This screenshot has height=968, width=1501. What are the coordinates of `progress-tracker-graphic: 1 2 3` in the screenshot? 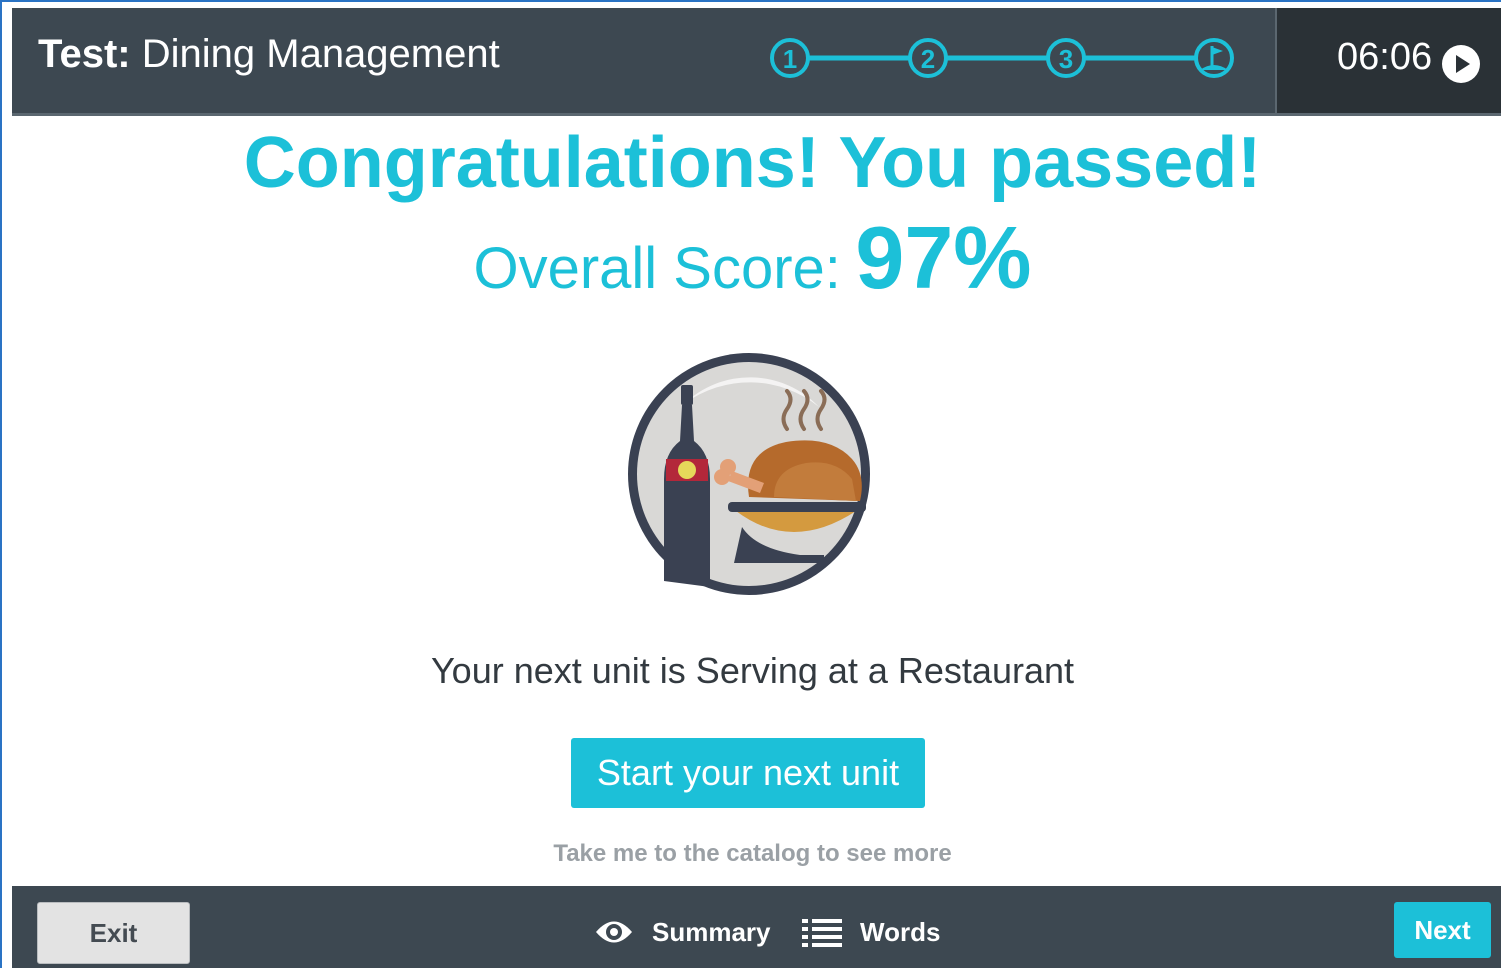 It's located at (1002, 58).